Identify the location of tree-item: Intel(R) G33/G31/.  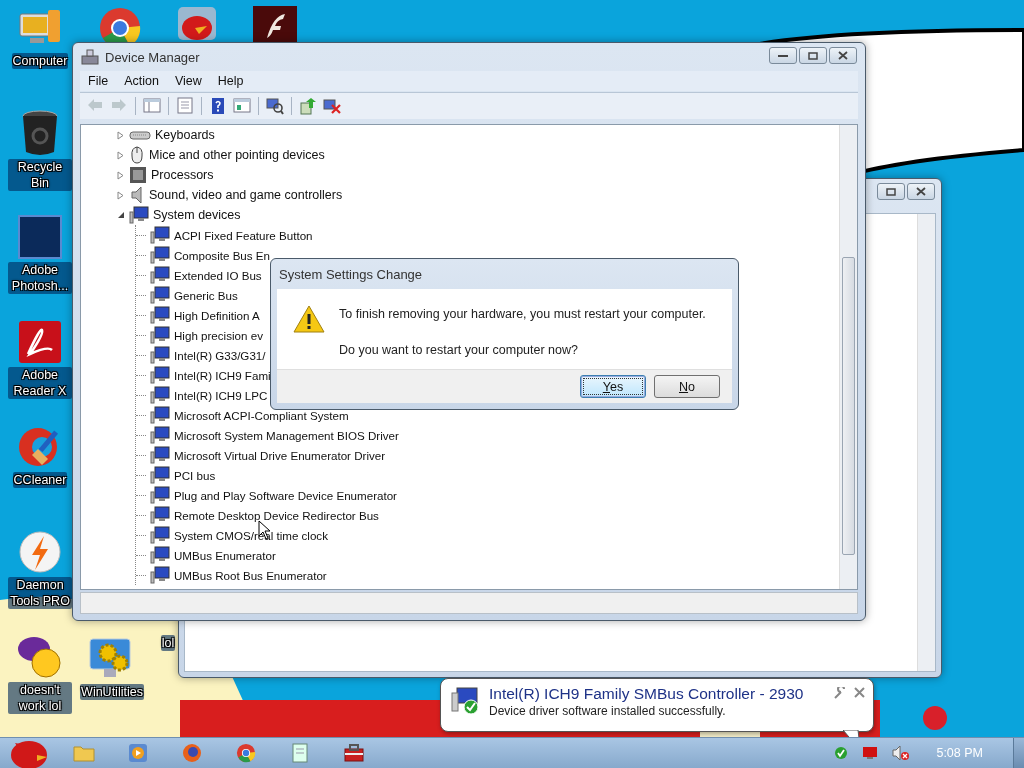
(220, 355).